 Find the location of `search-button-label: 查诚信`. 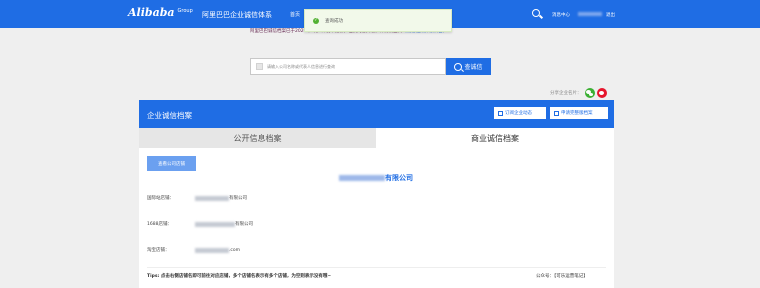

search-button-label: 查诚信 is located at coordinates (473, 67).